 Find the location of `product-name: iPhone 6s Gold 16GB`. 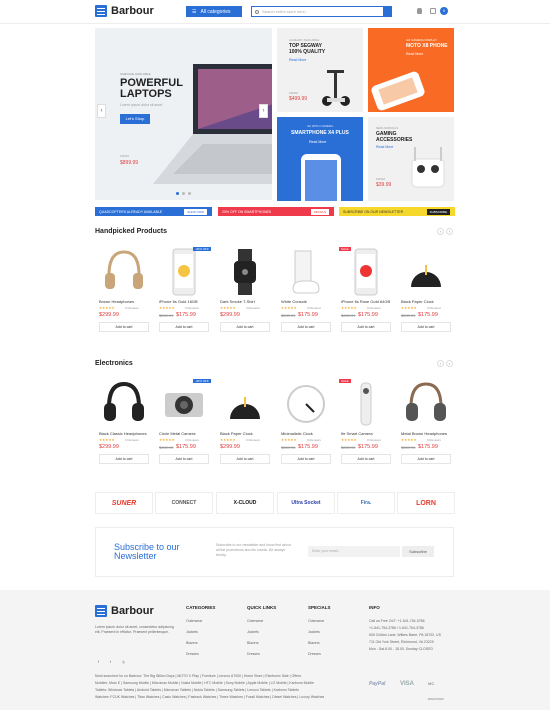

product-name: iPhone 6s Gold 16GB is located at coordinates (178, 301).